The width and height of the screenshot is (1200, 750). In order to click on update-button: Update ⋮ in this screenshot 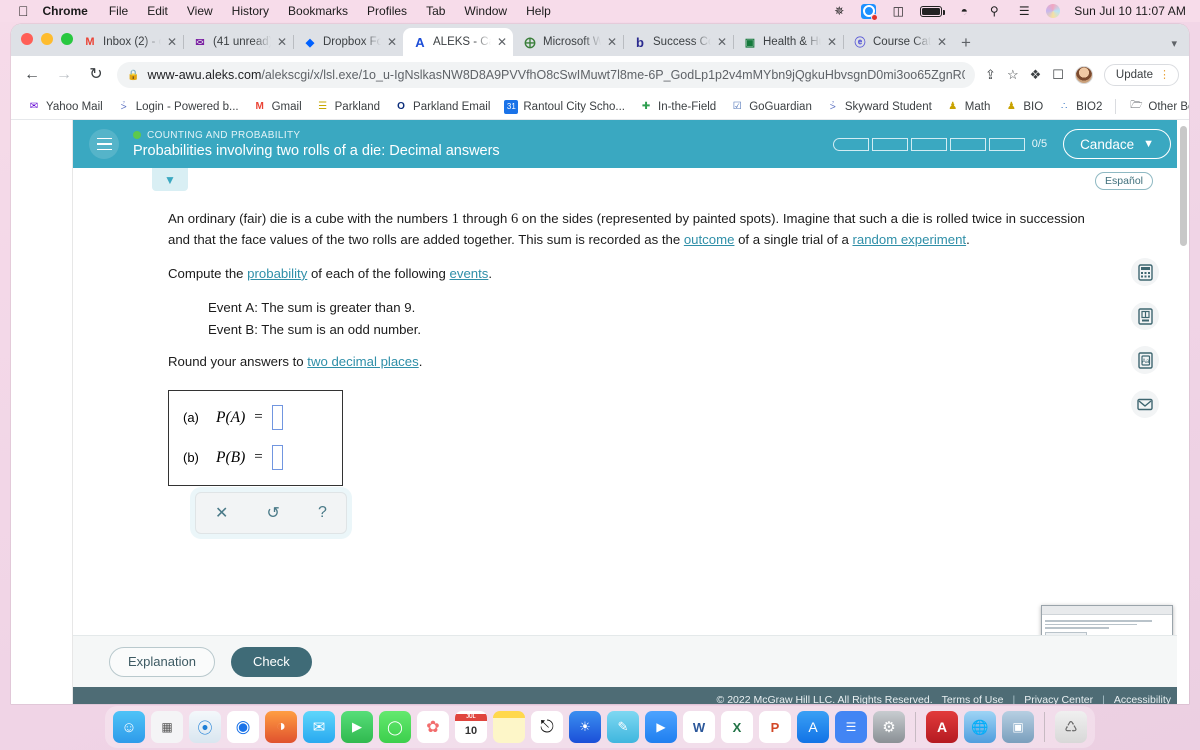, I will do `click(1141, 75)`.